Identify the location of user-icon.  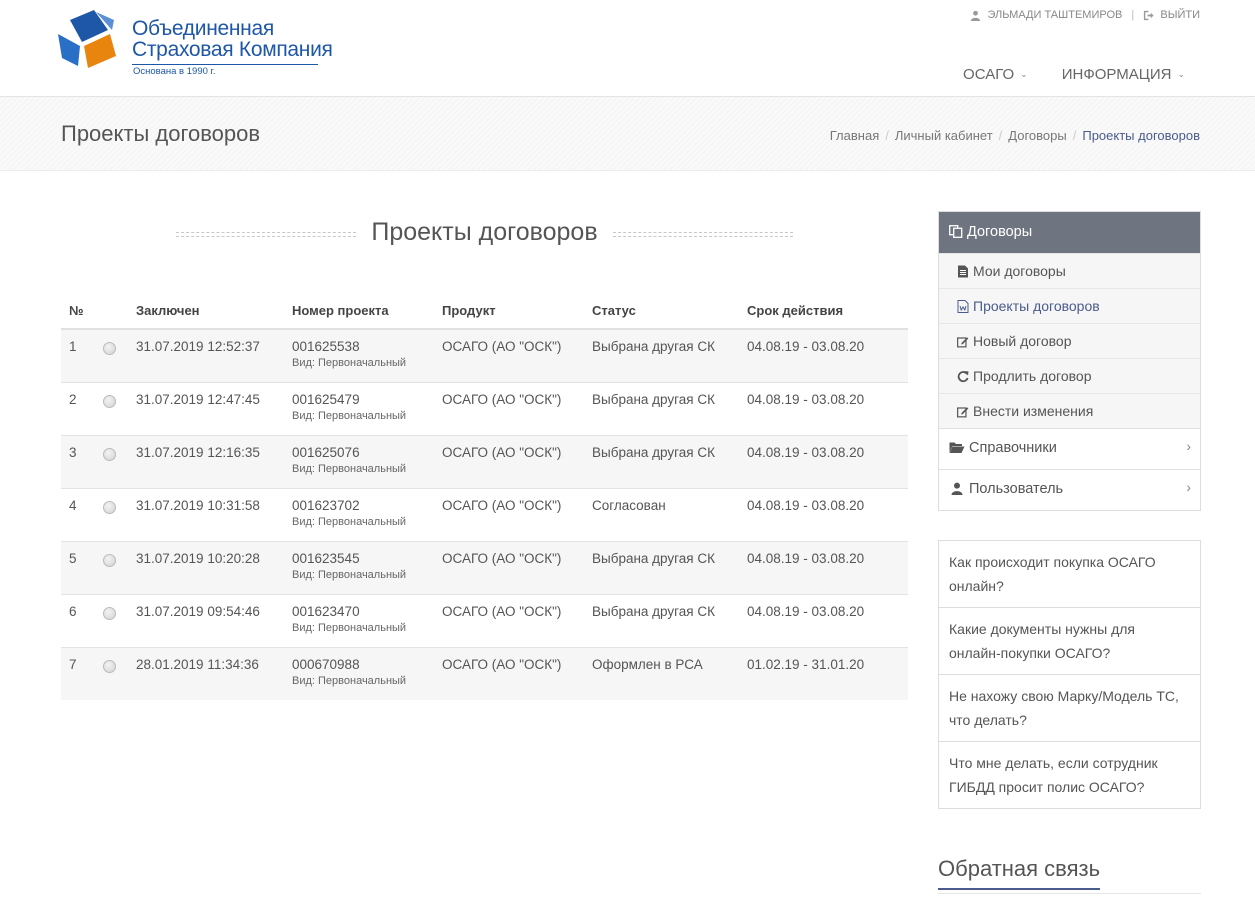
(957, 488).